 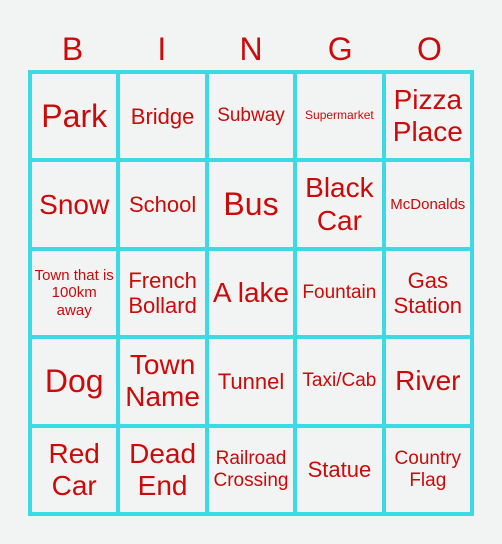 What do you see at coordinates (339, 293) in the screenshot?
I see `bingo-cell: Fountain` at bounding box center [339, 293].